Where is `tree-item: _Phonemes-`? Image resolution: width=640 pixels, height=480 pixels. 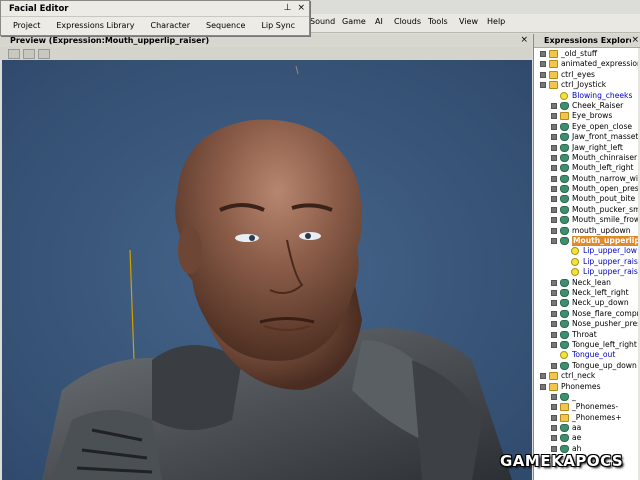
tree-item: _Phonemes- is located at coordinates (587, 407).